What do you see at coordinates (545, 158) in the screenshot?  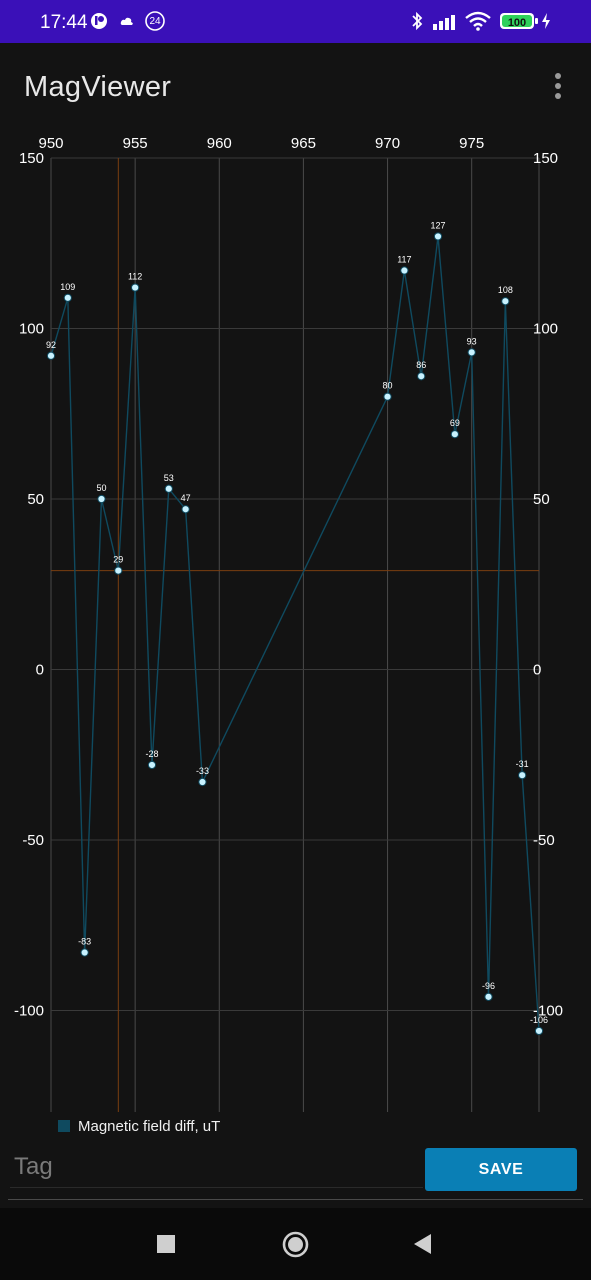 I see `y-tick-label-right: 150` at bounding box center [545, 158].